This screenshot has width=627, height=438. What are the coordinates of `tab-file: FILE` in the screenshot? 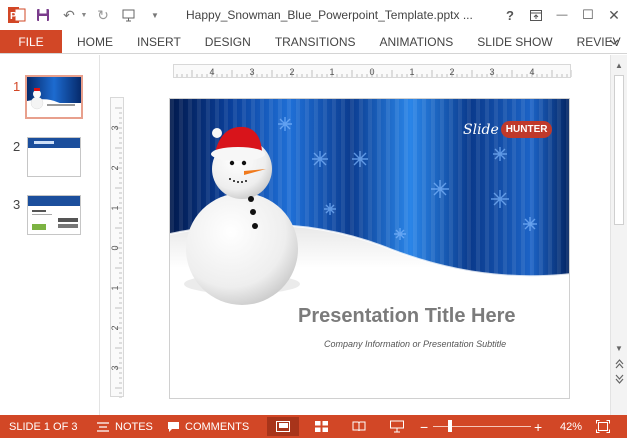 It's located at (31, 41).